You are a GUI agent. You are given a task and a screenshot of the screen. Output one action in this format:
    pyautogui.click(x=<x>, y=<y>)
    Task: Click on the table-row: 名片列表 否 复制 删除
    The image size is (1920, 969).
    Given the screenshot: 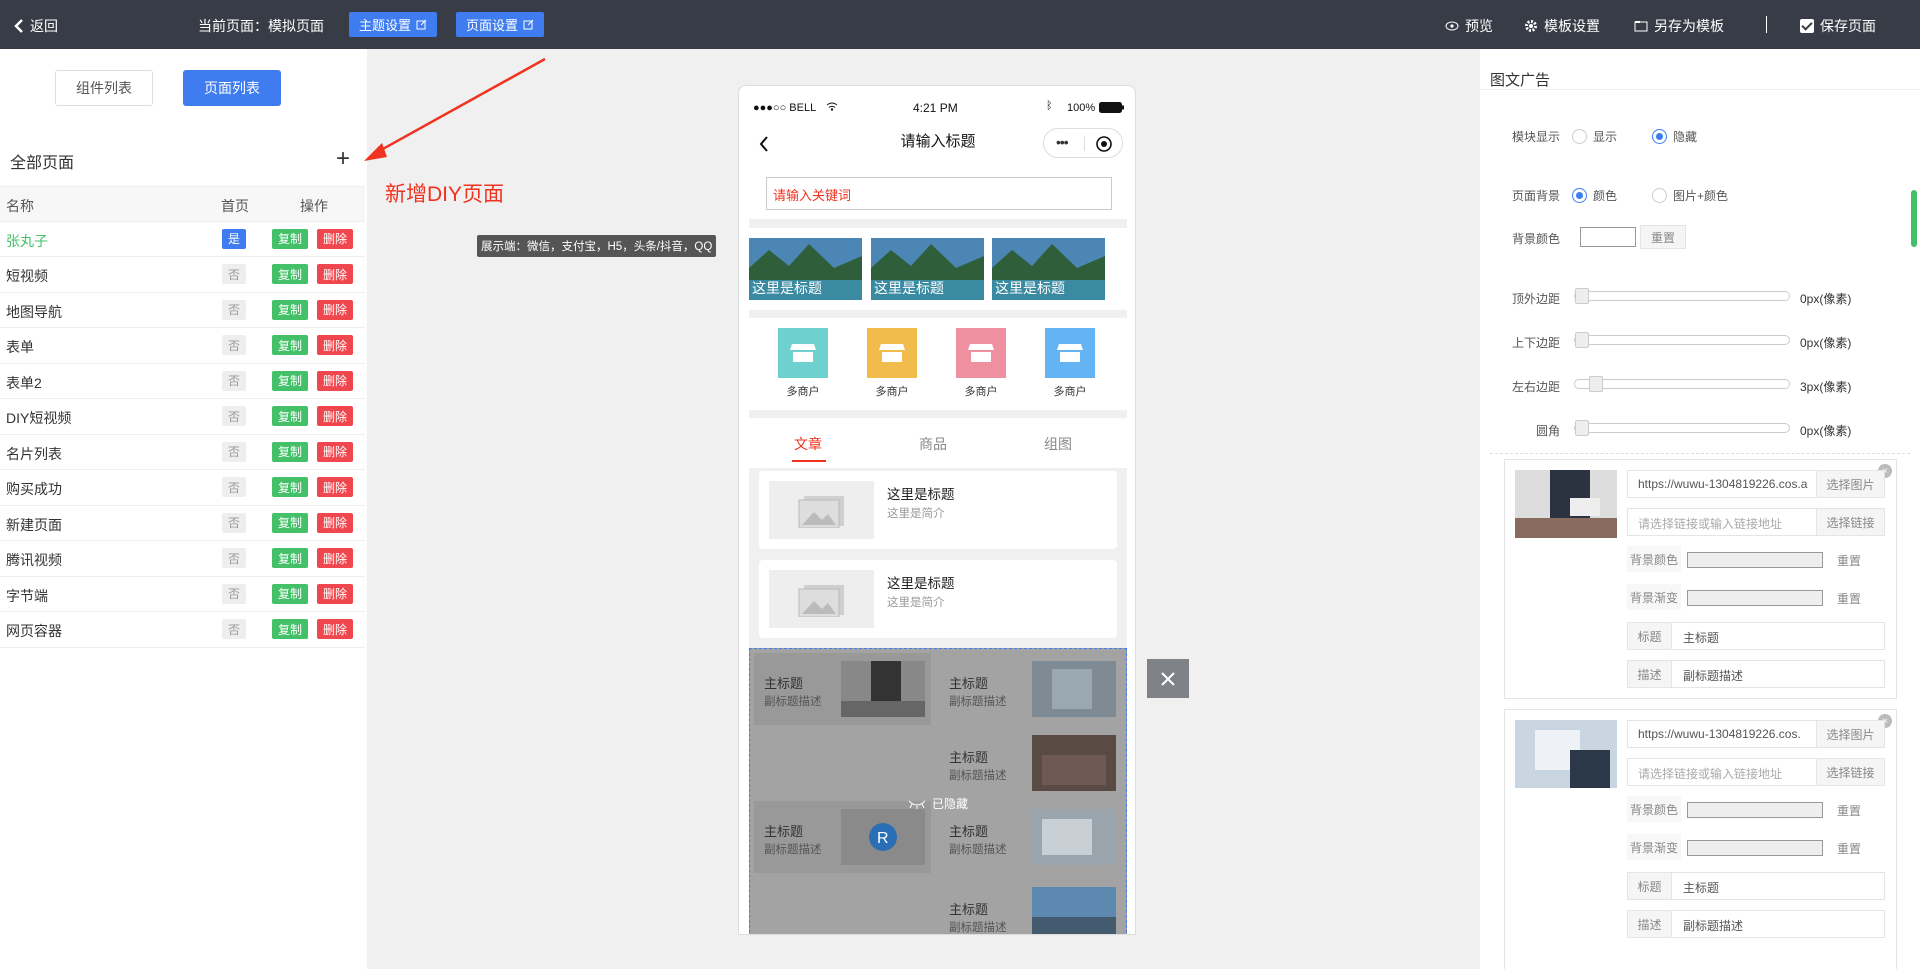 What is the action you would take?
    pyautogui.click(x=182, y=452)
    